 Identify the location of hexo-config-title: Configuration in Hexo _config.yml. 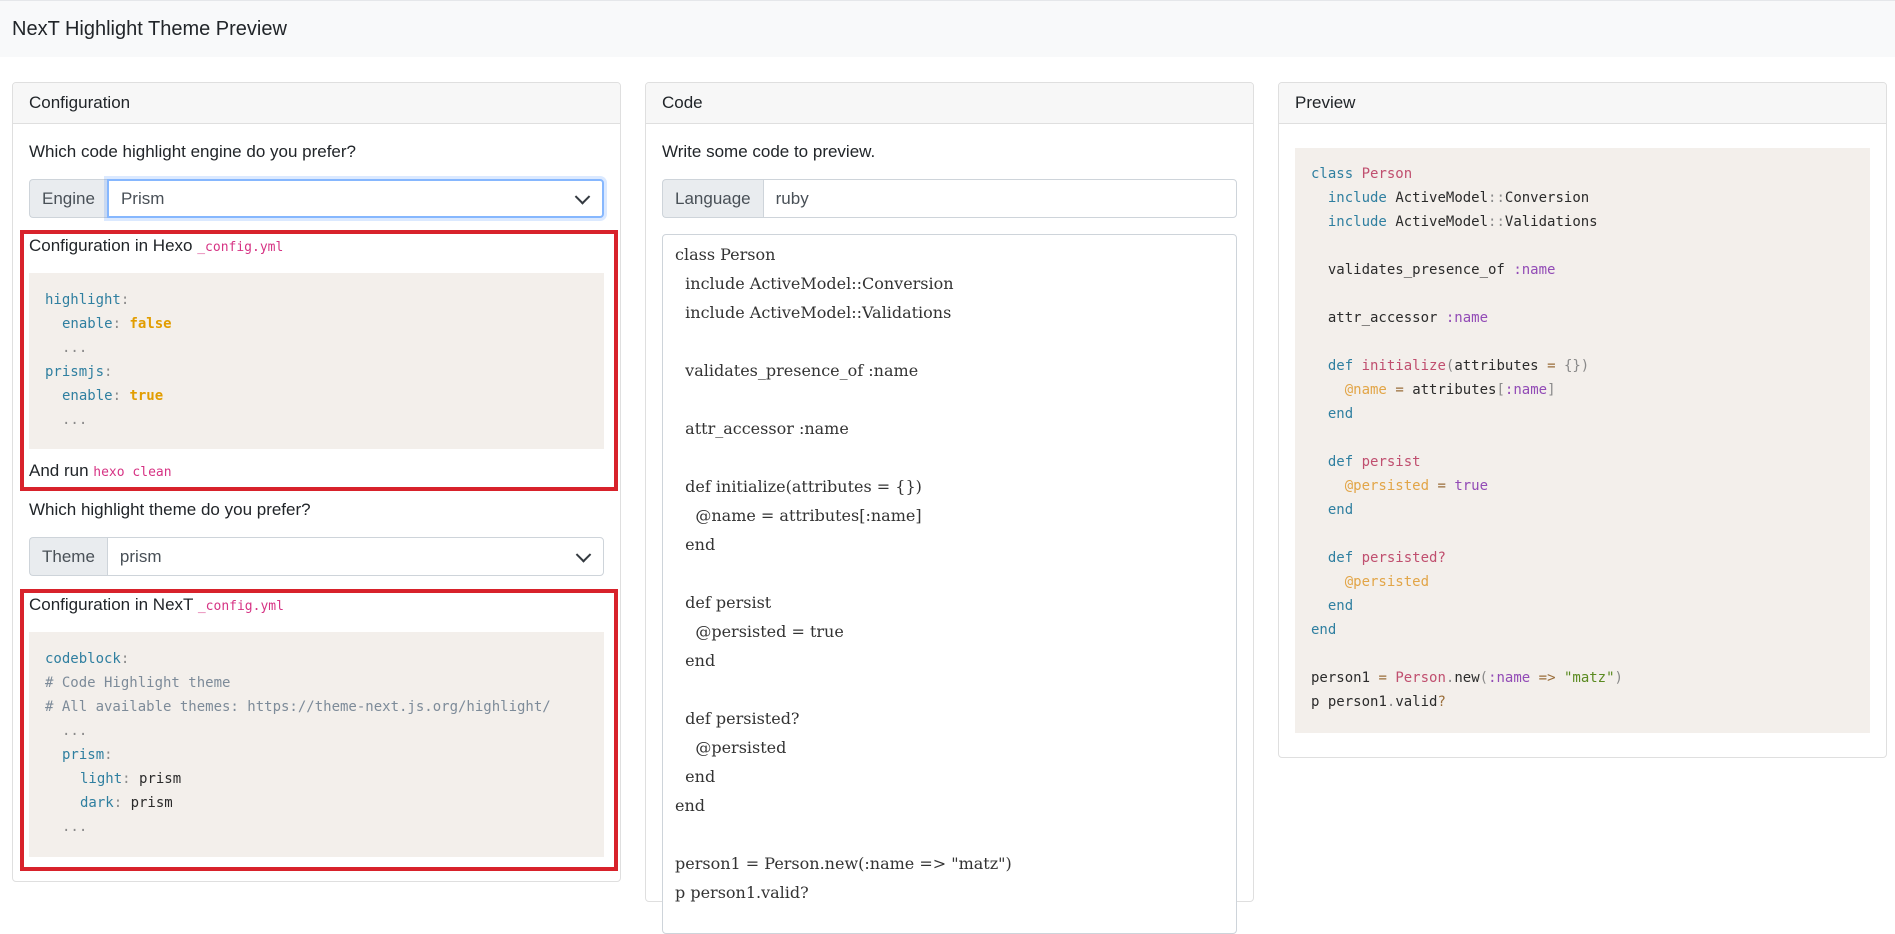
(156, 245).